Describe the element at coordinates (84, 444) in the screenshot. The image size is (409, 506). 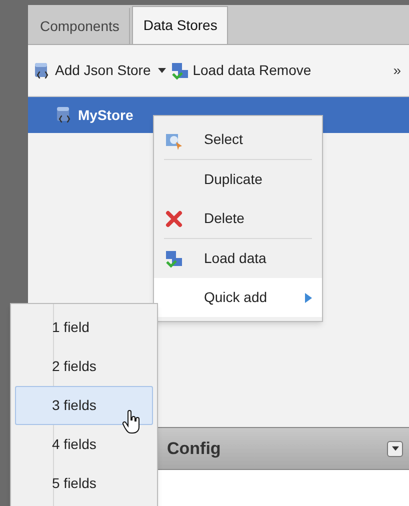
I see `submenu-item: 4 fields` at that location.